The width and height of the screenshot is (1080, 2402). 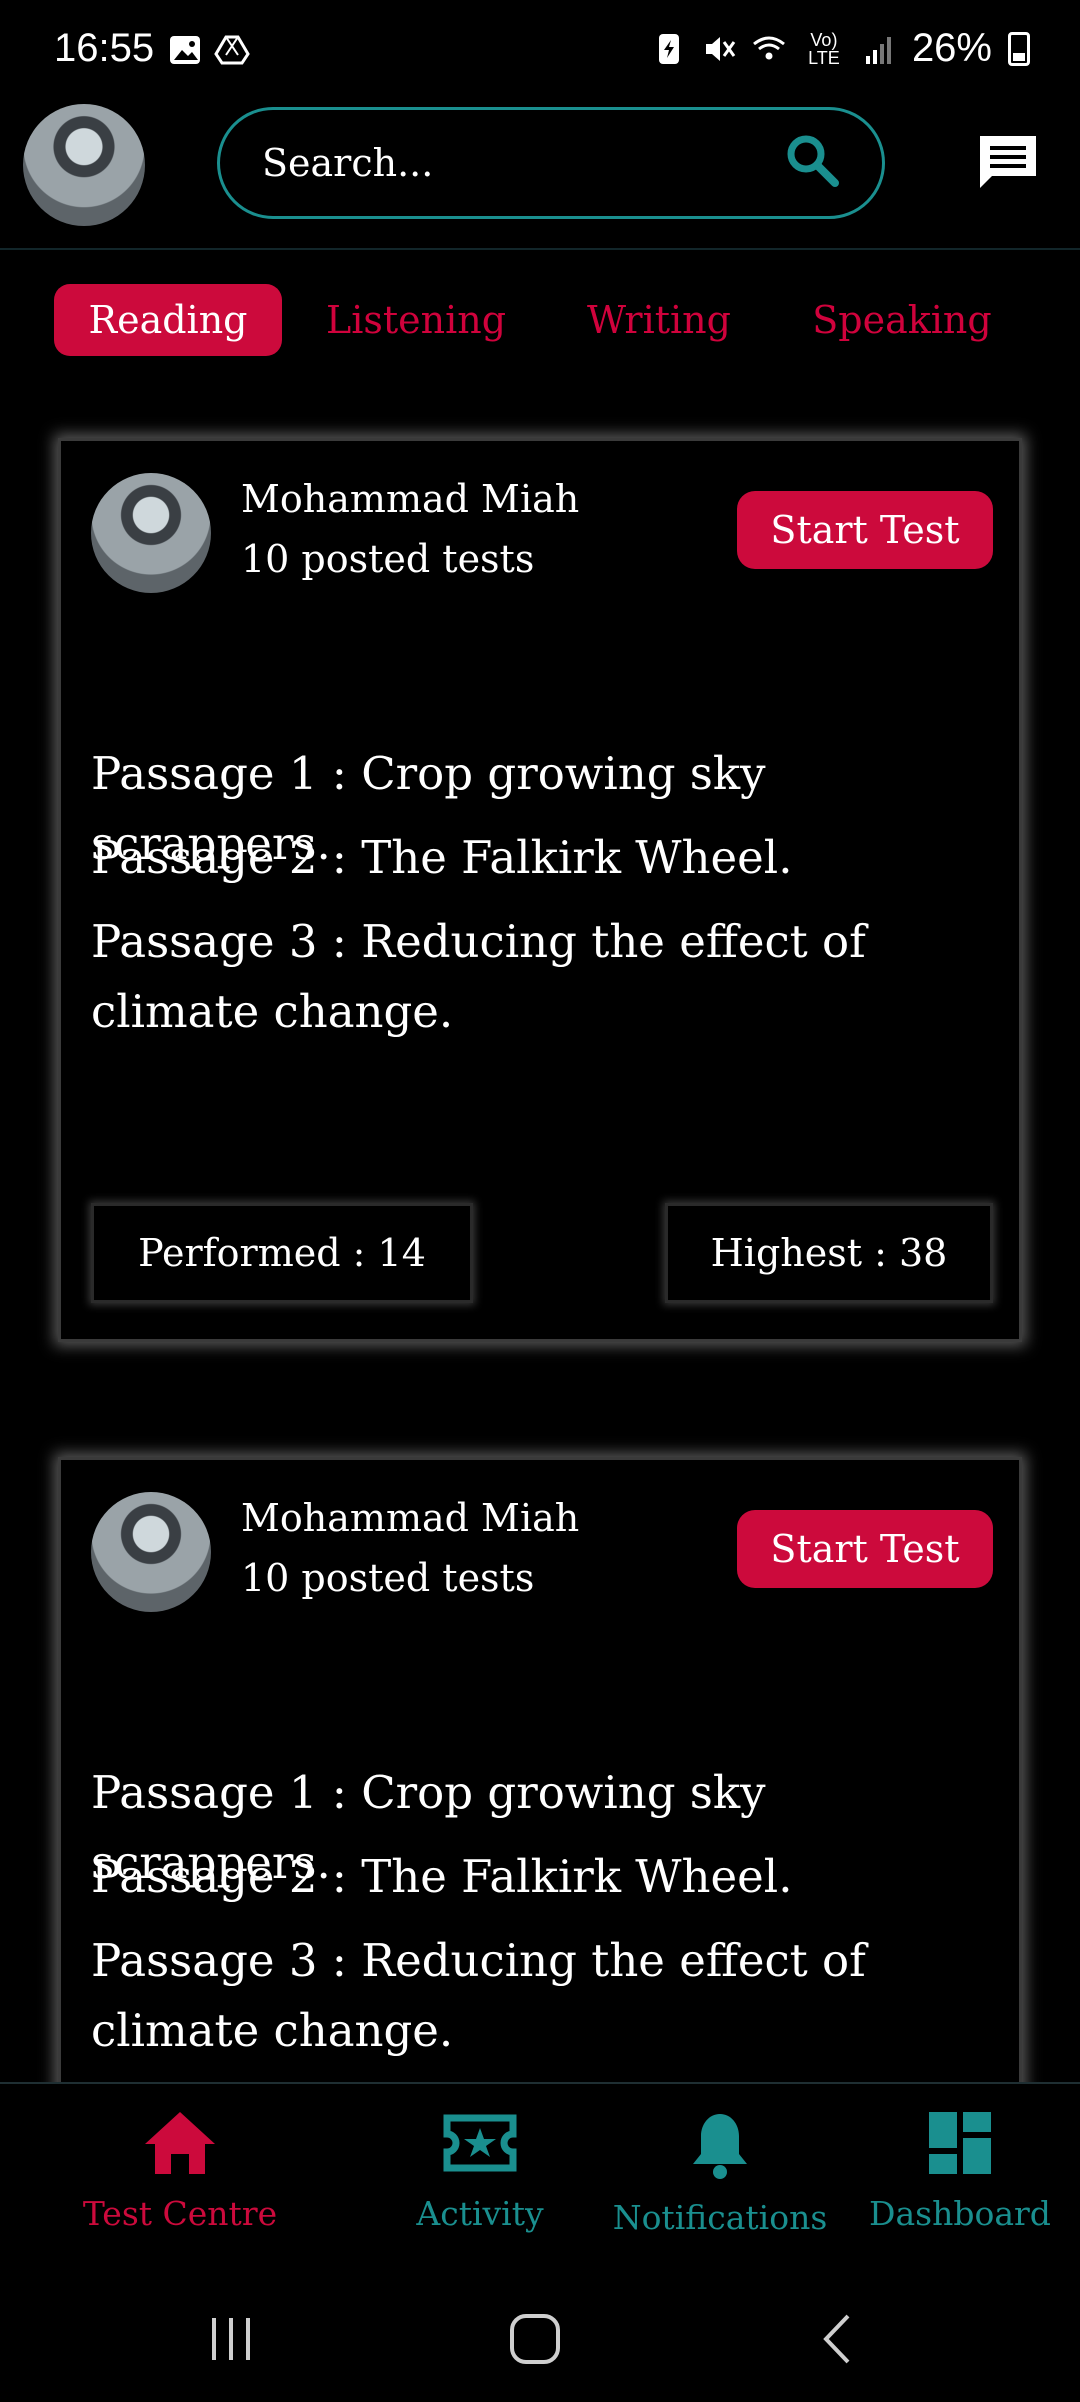 What do you see at coordinates (168, 320) in the screenshot?
I see `tab-reading: Reading` at bounding box center [168, 320].